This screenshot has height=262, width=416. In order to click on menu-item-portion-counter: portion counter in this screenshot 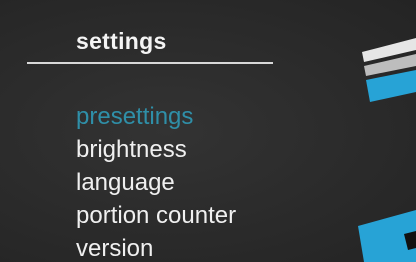, I will do `click(156, 215)`.